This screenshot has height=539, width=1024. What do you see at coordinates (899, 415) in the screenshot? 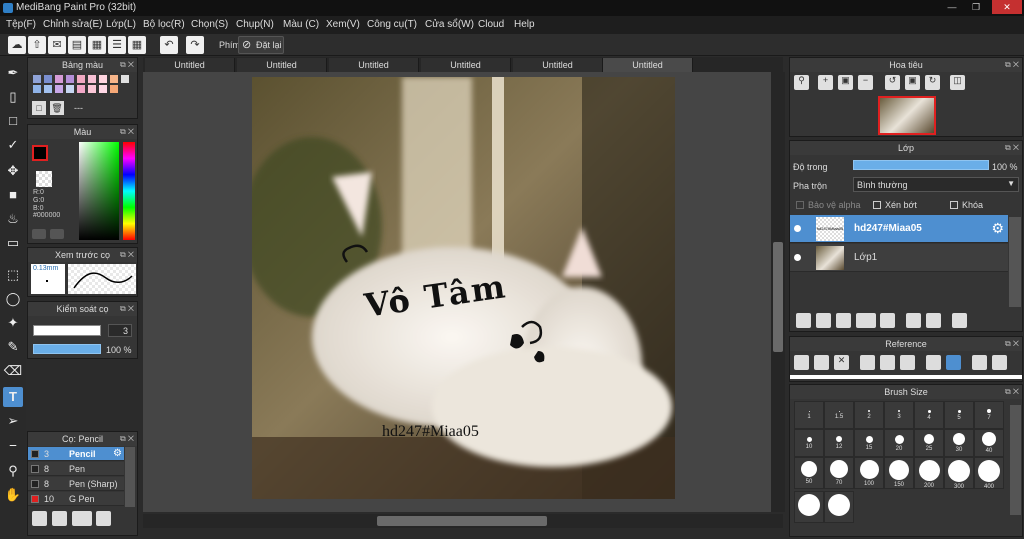
I see `brush-size-cell: 3` at bounding box center [899, 415].